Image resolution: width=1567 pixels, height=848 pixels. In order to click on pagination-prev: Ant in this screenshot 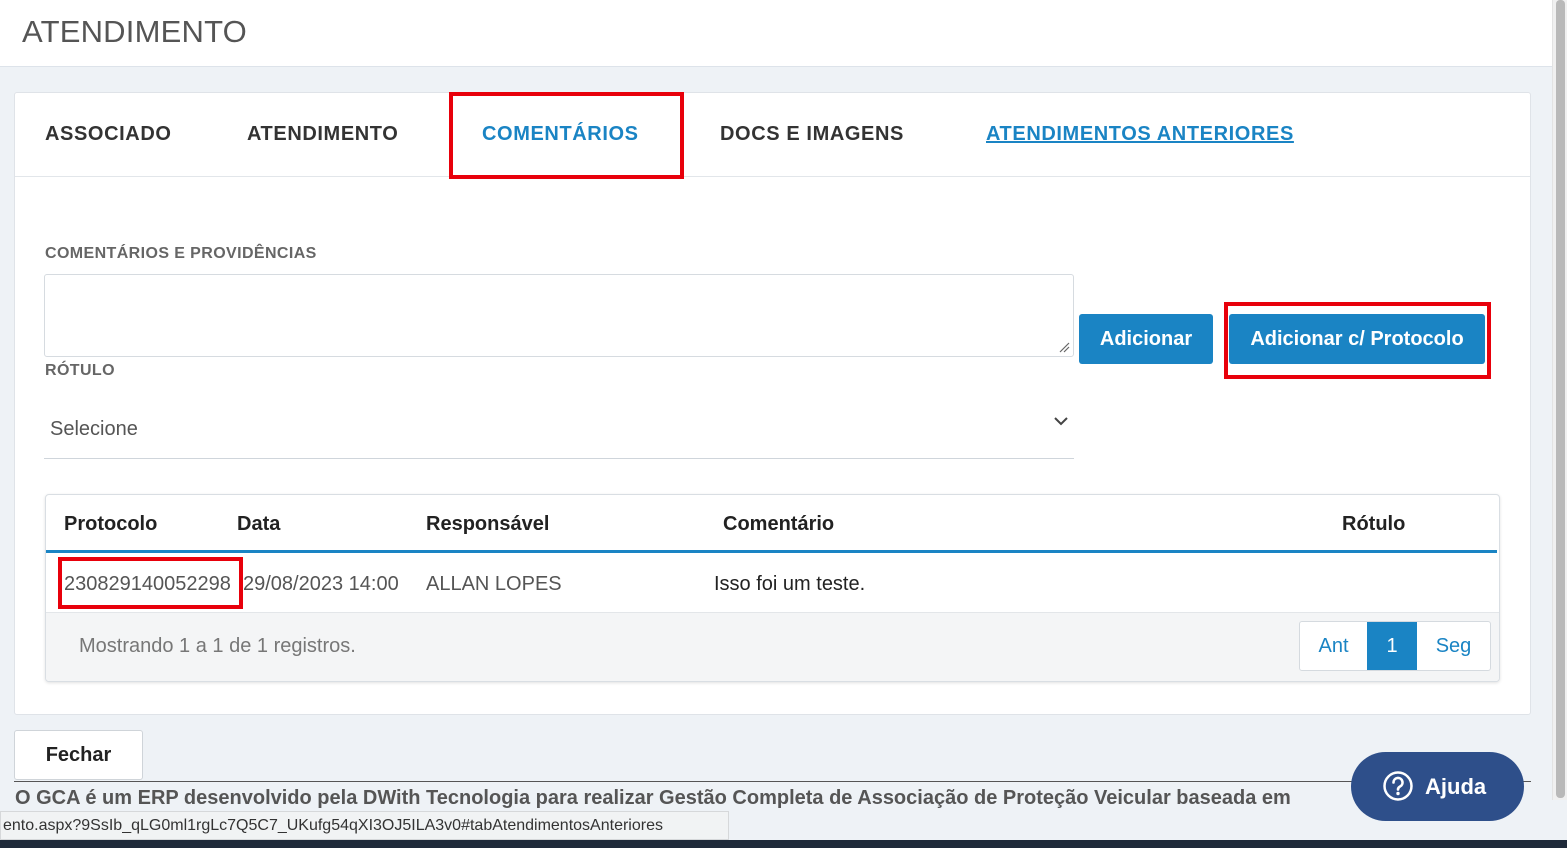, I will do `click(1333, 646)`.